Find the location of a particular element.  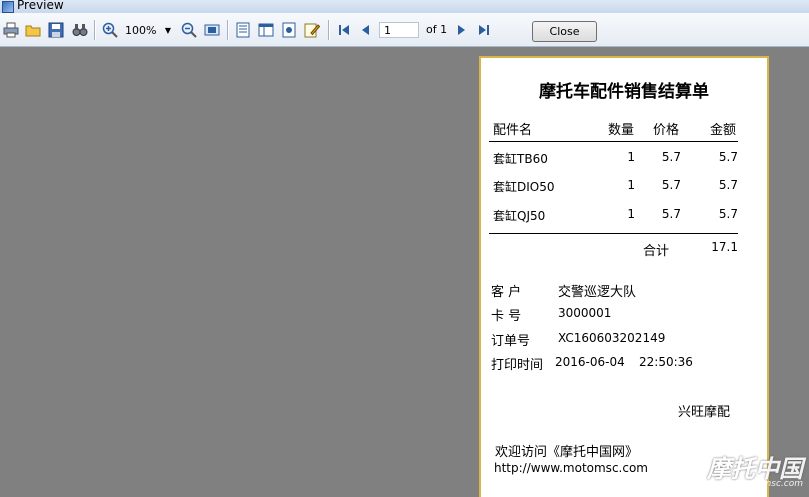

fit-page-icon is located at coordinates (212, 30).